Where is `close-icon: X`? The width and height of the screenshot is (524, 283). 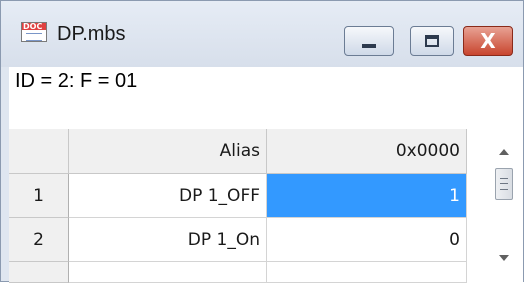 close-icon: X is located at coordinates (488, 41).